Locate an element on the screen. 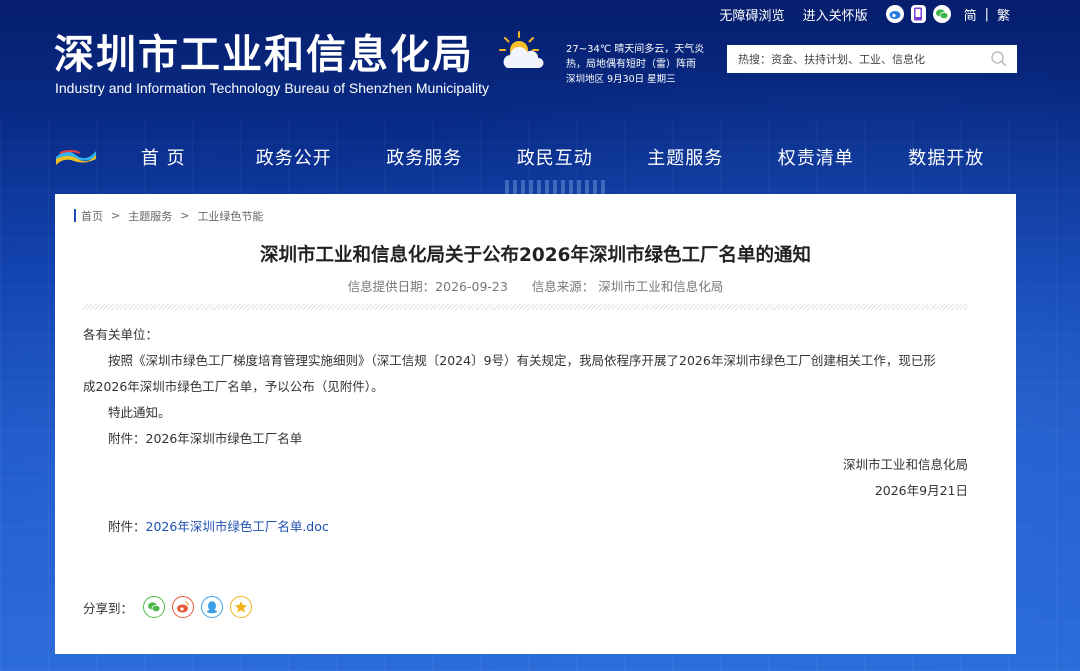  attachment-label: 附件： is located at coordinates (127, 526).